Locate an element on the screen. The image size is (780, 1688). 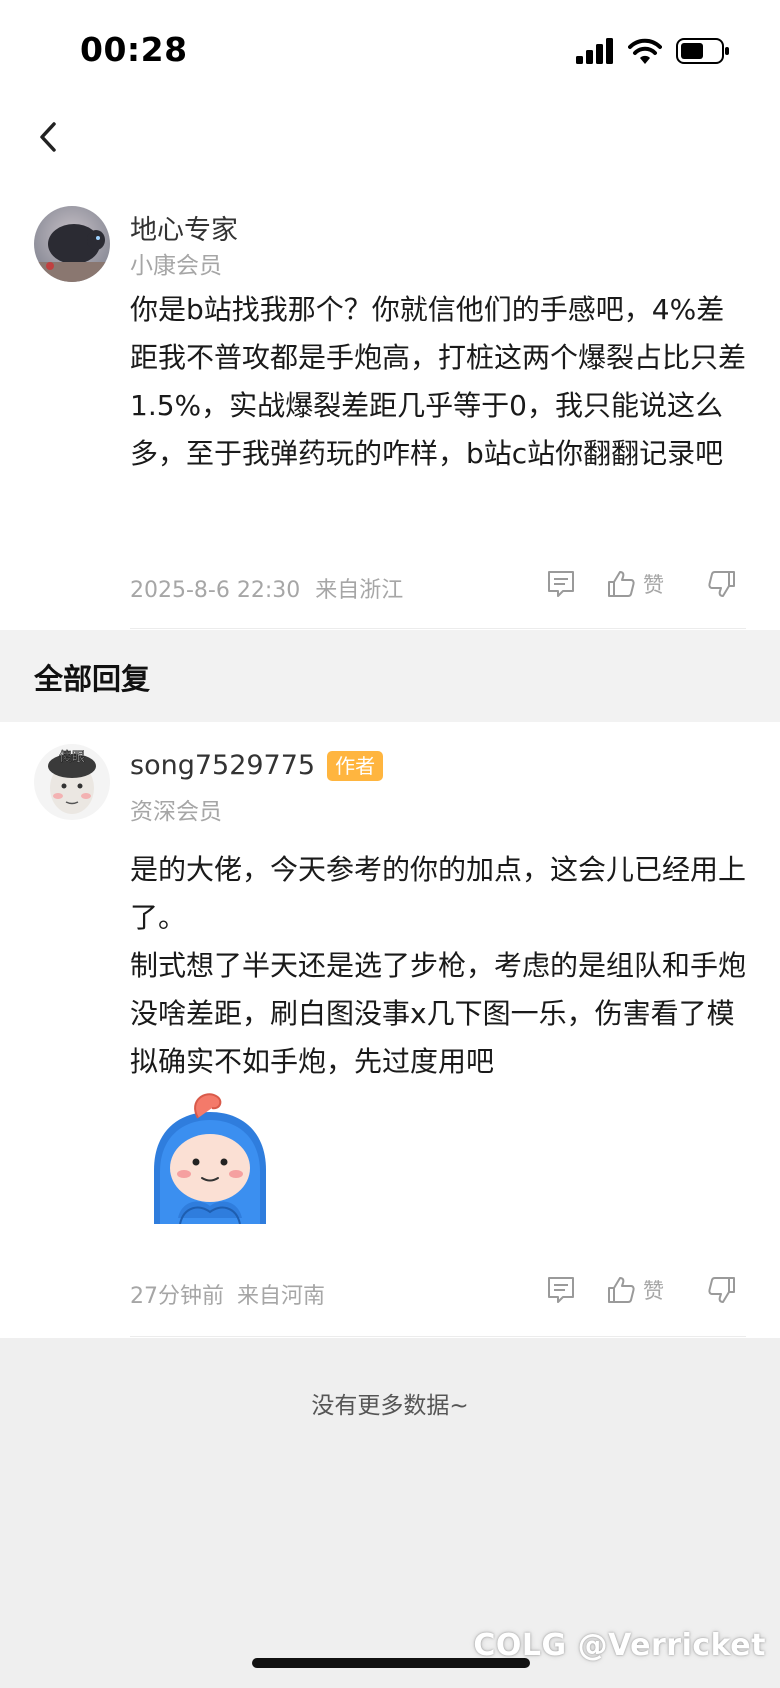
back-button is located at coordinates (48, 137).